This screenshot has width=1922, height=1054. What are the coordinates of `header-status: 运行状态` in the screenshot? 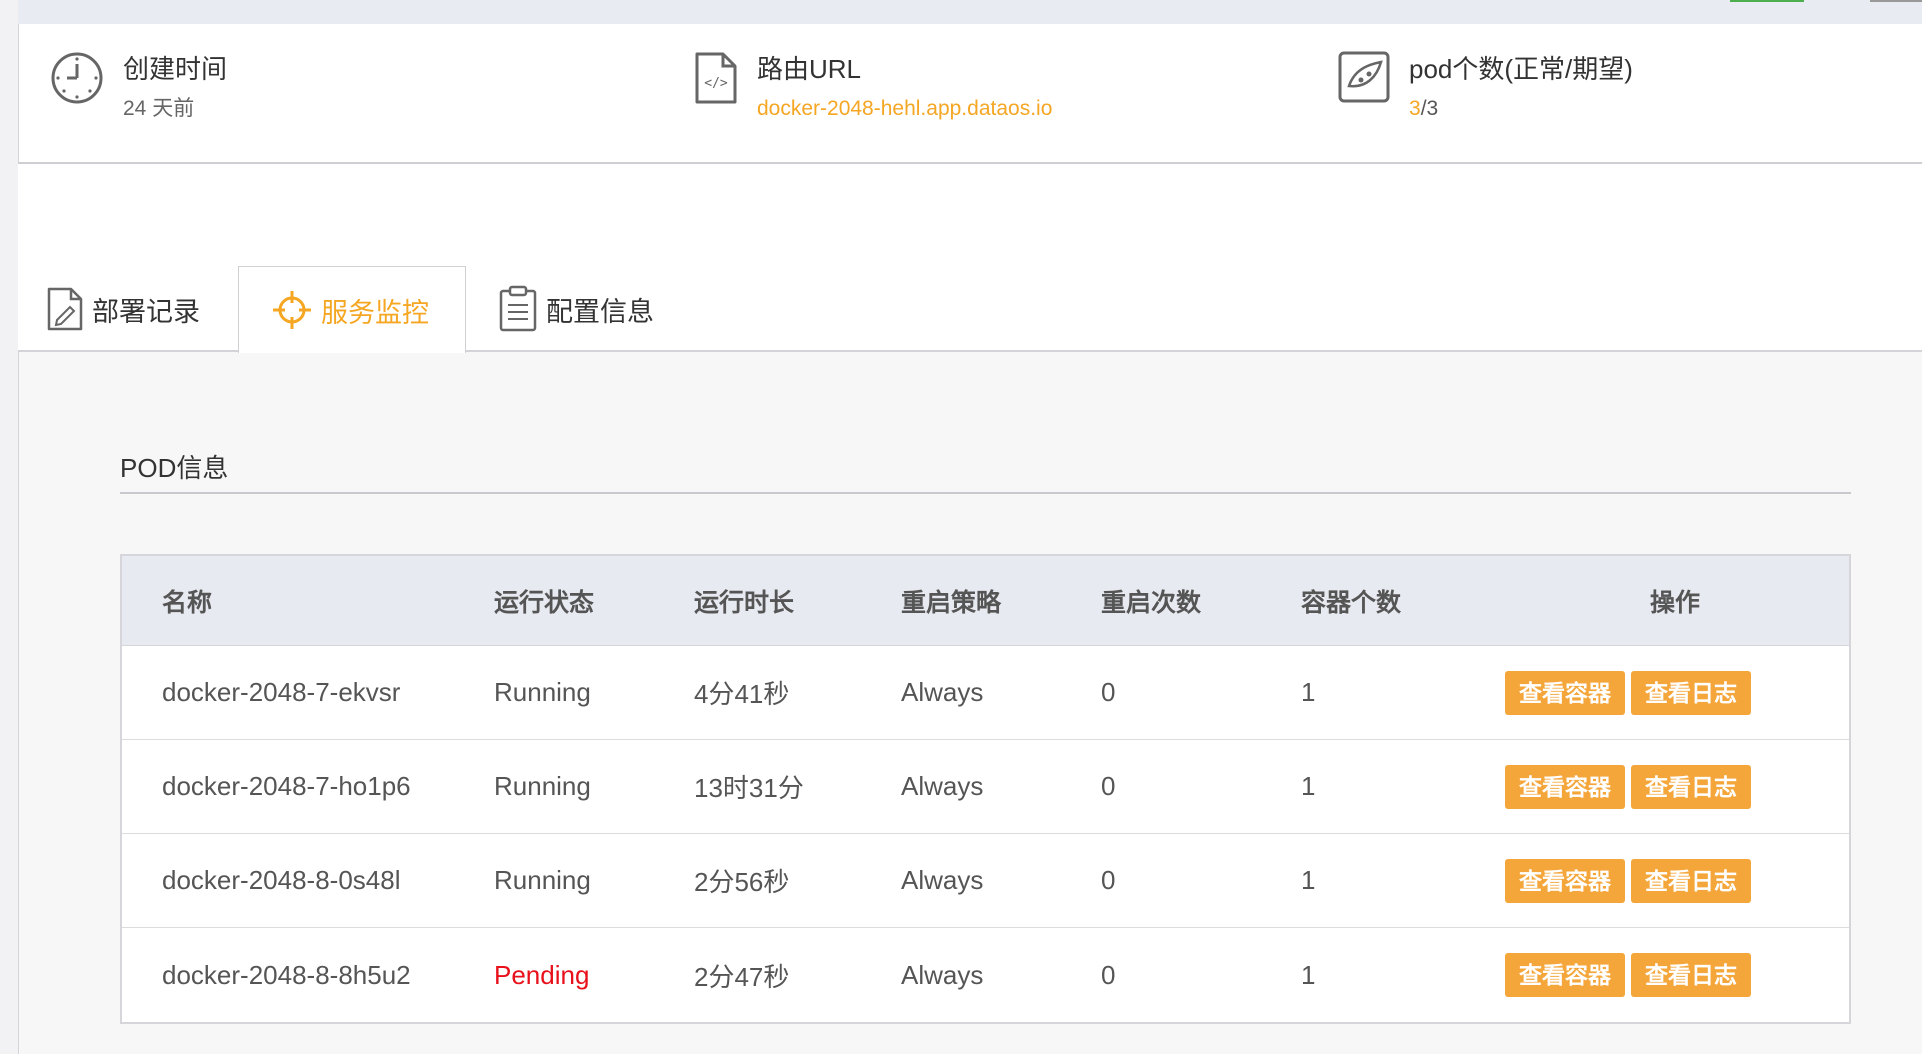 It's located at (544, 602).